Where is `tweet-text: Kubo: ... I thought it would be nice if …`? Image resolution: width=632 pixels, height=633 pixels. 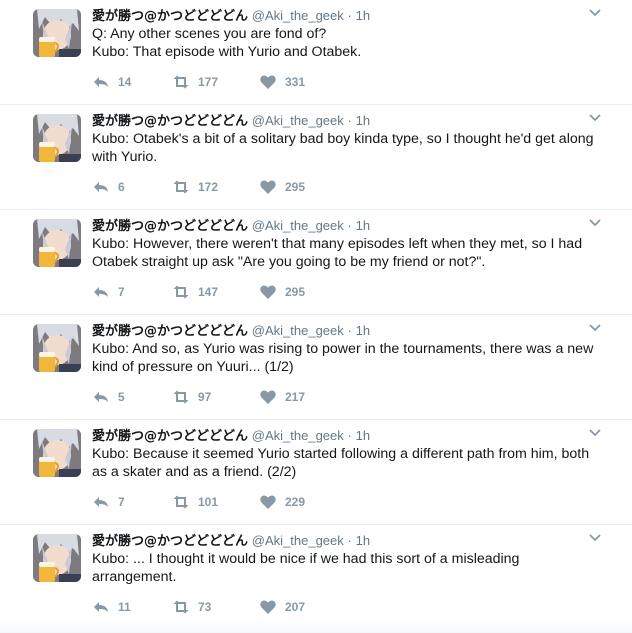
tweet-text: Kubo: ... I thought it would be nice if … is located at coordinates (352, 568).